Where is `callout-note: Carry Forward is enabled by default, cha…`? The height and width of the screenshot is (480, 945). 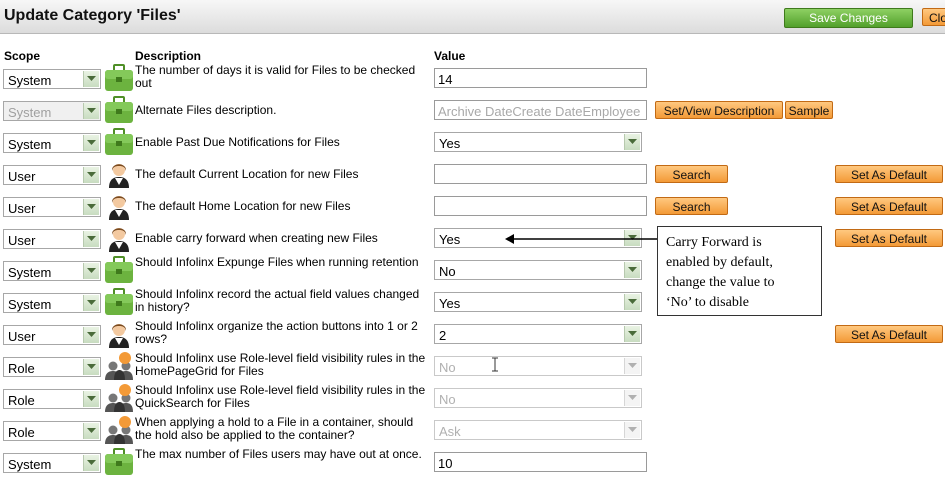 callout-note: Carry Forward is enabled by default, cha… is located at coordinates (739, 271).